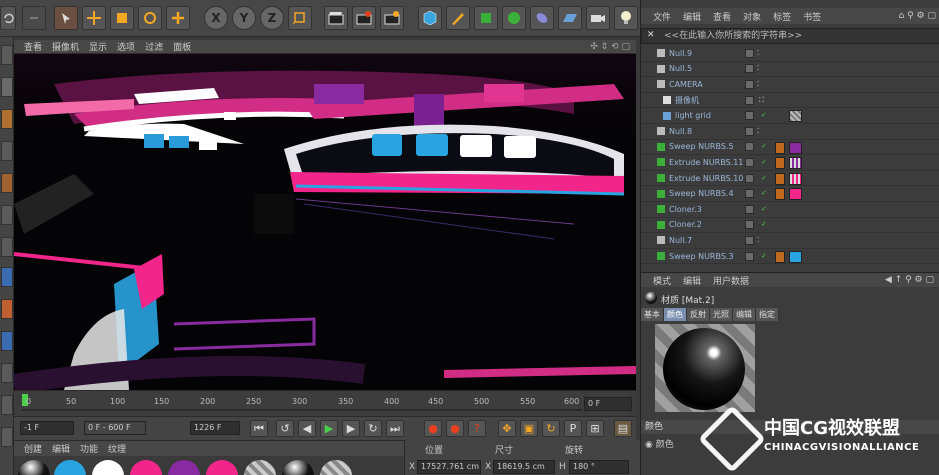 The image size is (939, 475). I want to click on prev-key-icon: ↺, so click(285, 428).